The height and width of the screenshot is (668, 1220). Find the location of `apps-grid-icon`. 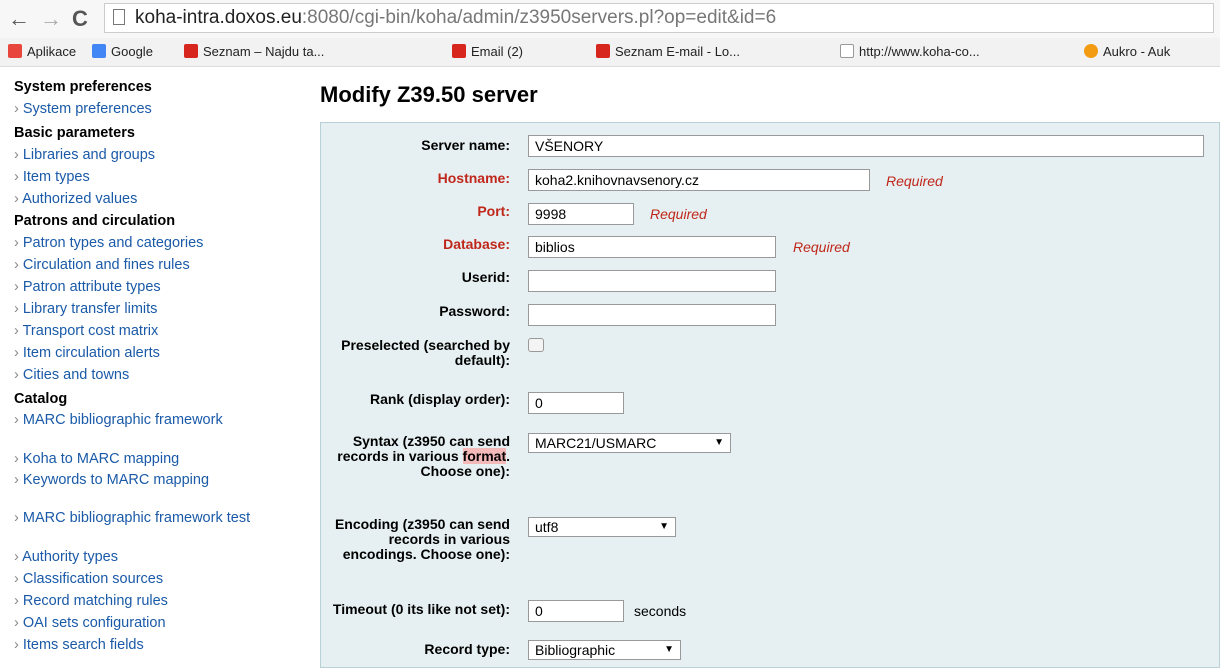

apps-grid-icon is located at coordinates (15, 51).